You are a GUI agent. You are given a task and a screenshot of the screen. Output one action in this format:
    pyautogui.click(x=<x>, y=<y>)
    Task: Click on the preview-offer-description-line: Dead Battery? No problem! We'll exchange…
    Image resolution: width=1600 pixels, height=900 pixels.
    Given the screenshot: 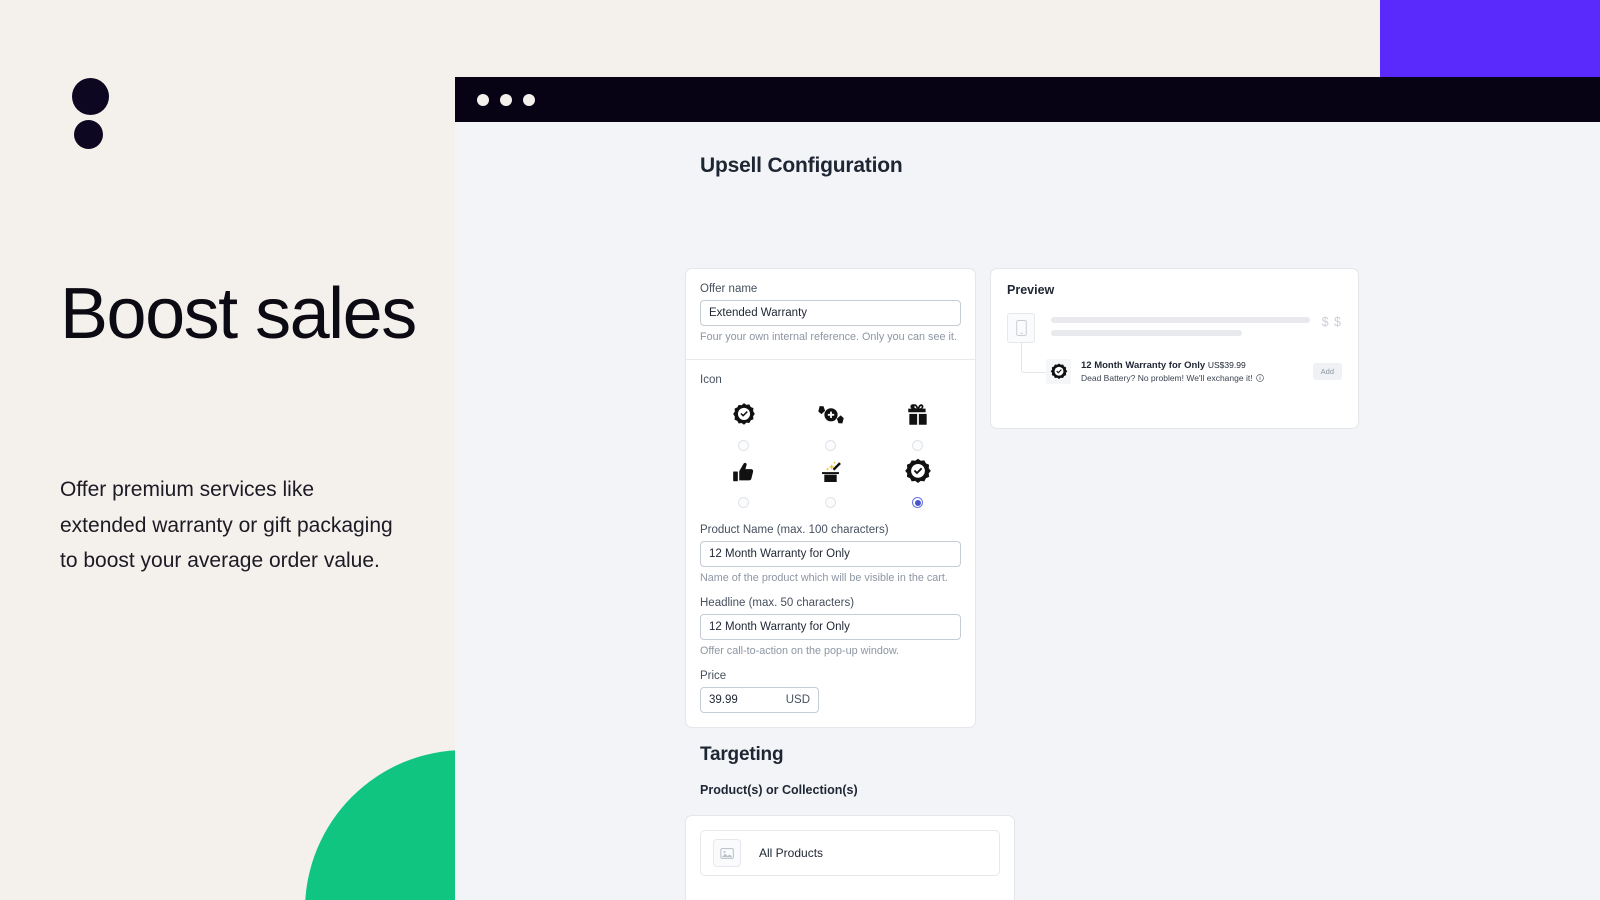 What is the action you would take?
    pyautogui.click(x=1197, y=378)
    